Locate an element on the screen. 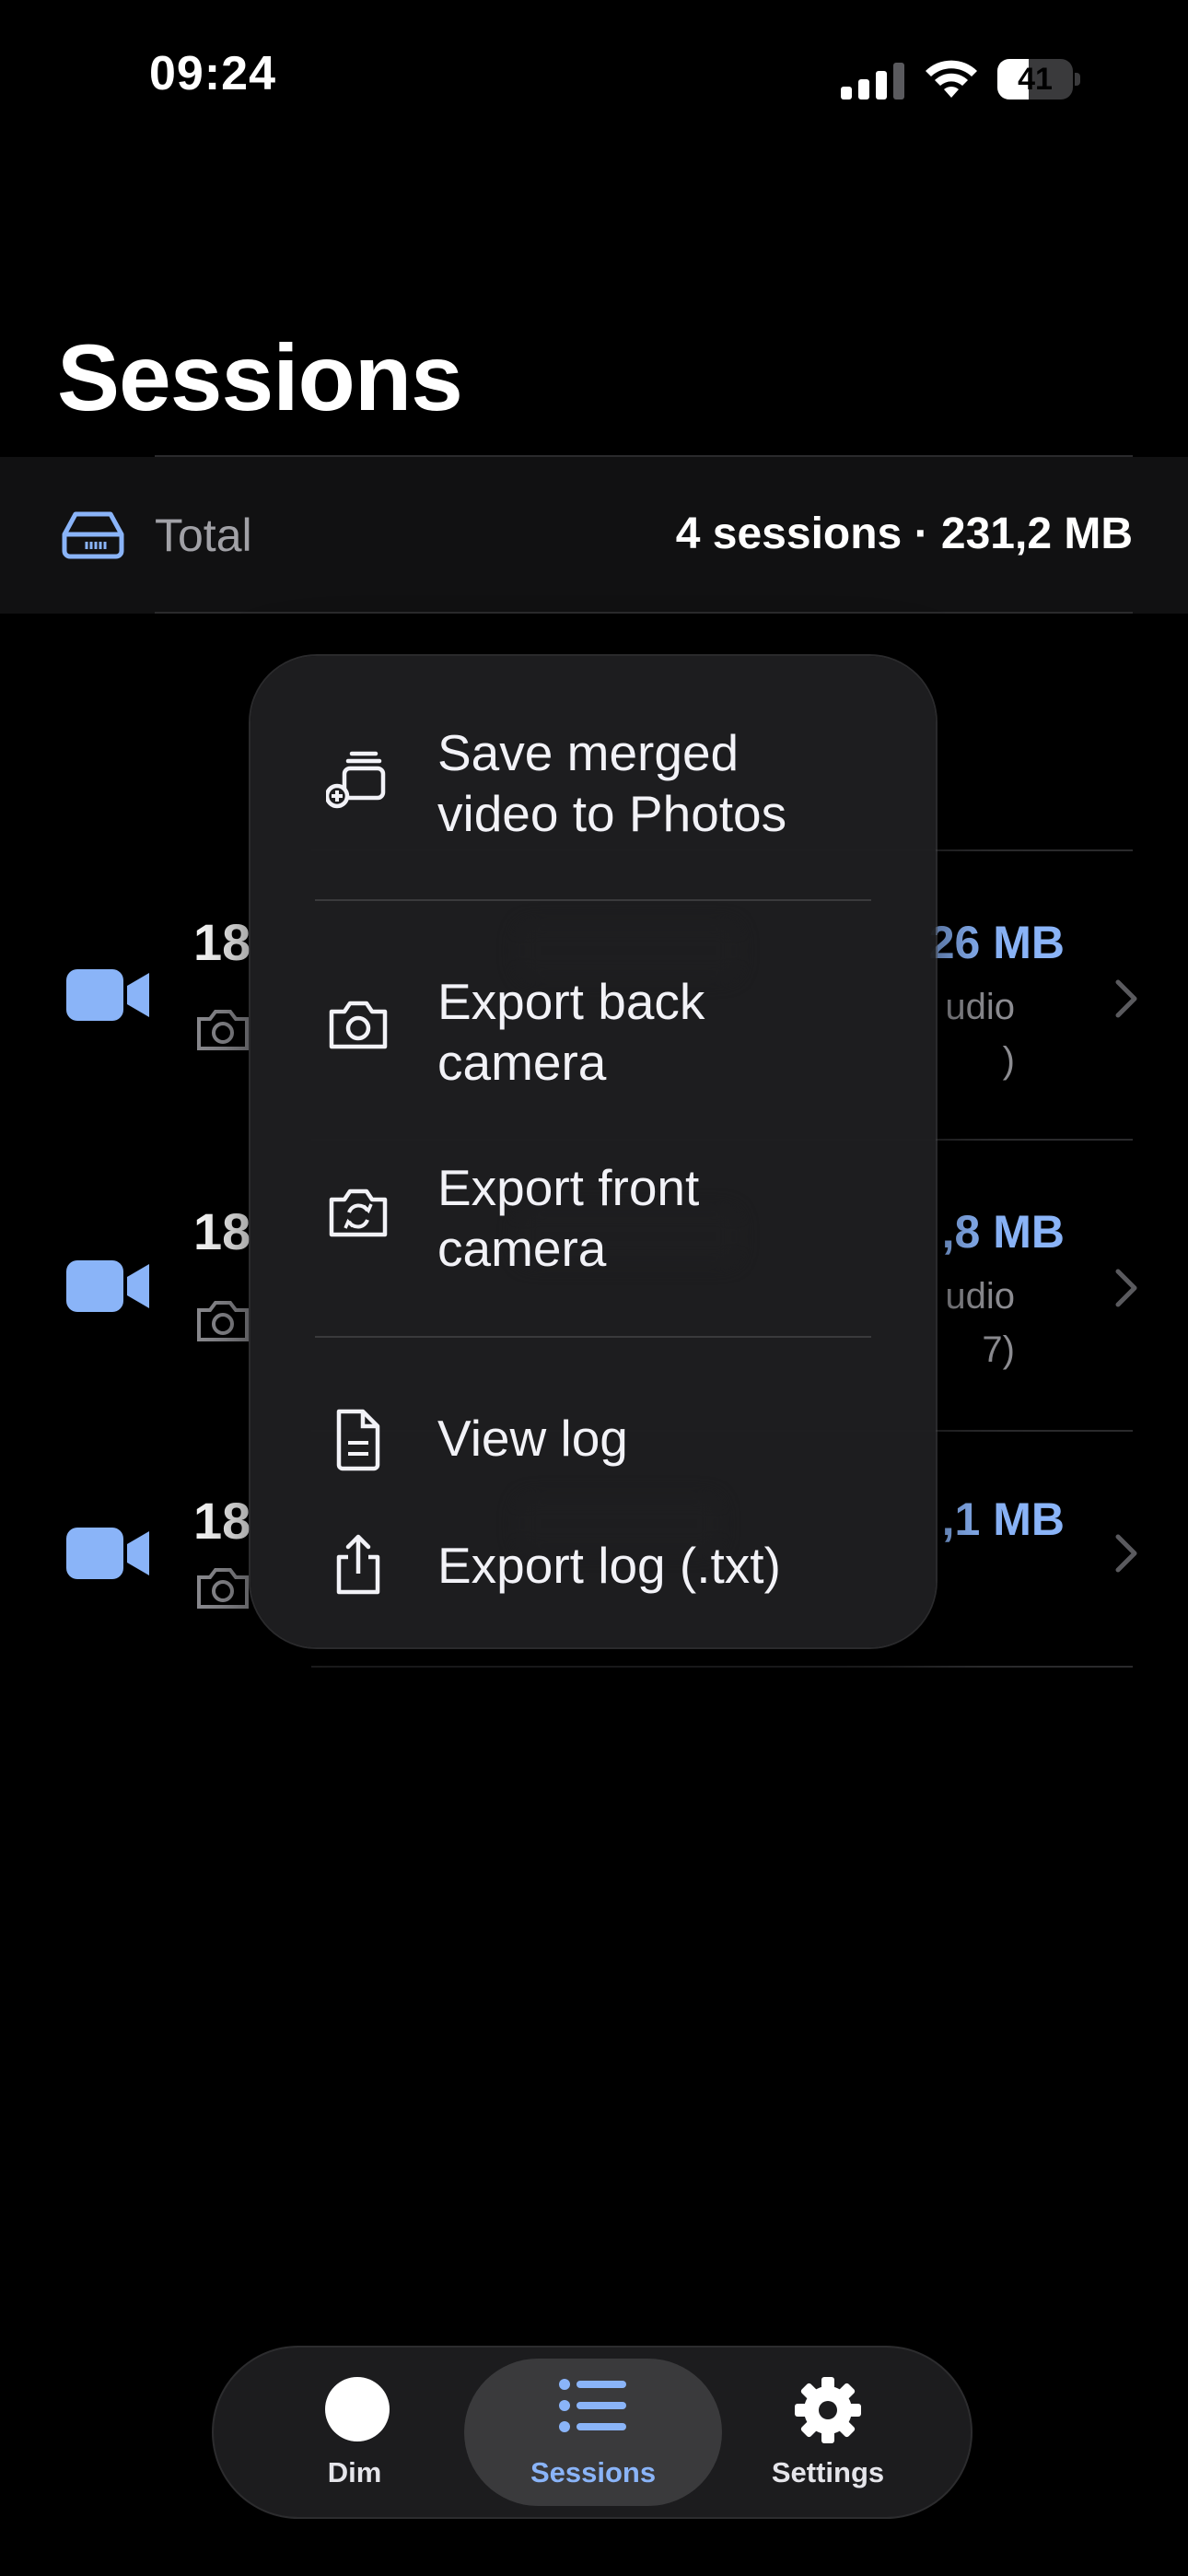 The width and height of the screenshot is (1188, 2576). save-merged-video-menu-item: Save merged video to Photos is located at coordinates (593, 777).